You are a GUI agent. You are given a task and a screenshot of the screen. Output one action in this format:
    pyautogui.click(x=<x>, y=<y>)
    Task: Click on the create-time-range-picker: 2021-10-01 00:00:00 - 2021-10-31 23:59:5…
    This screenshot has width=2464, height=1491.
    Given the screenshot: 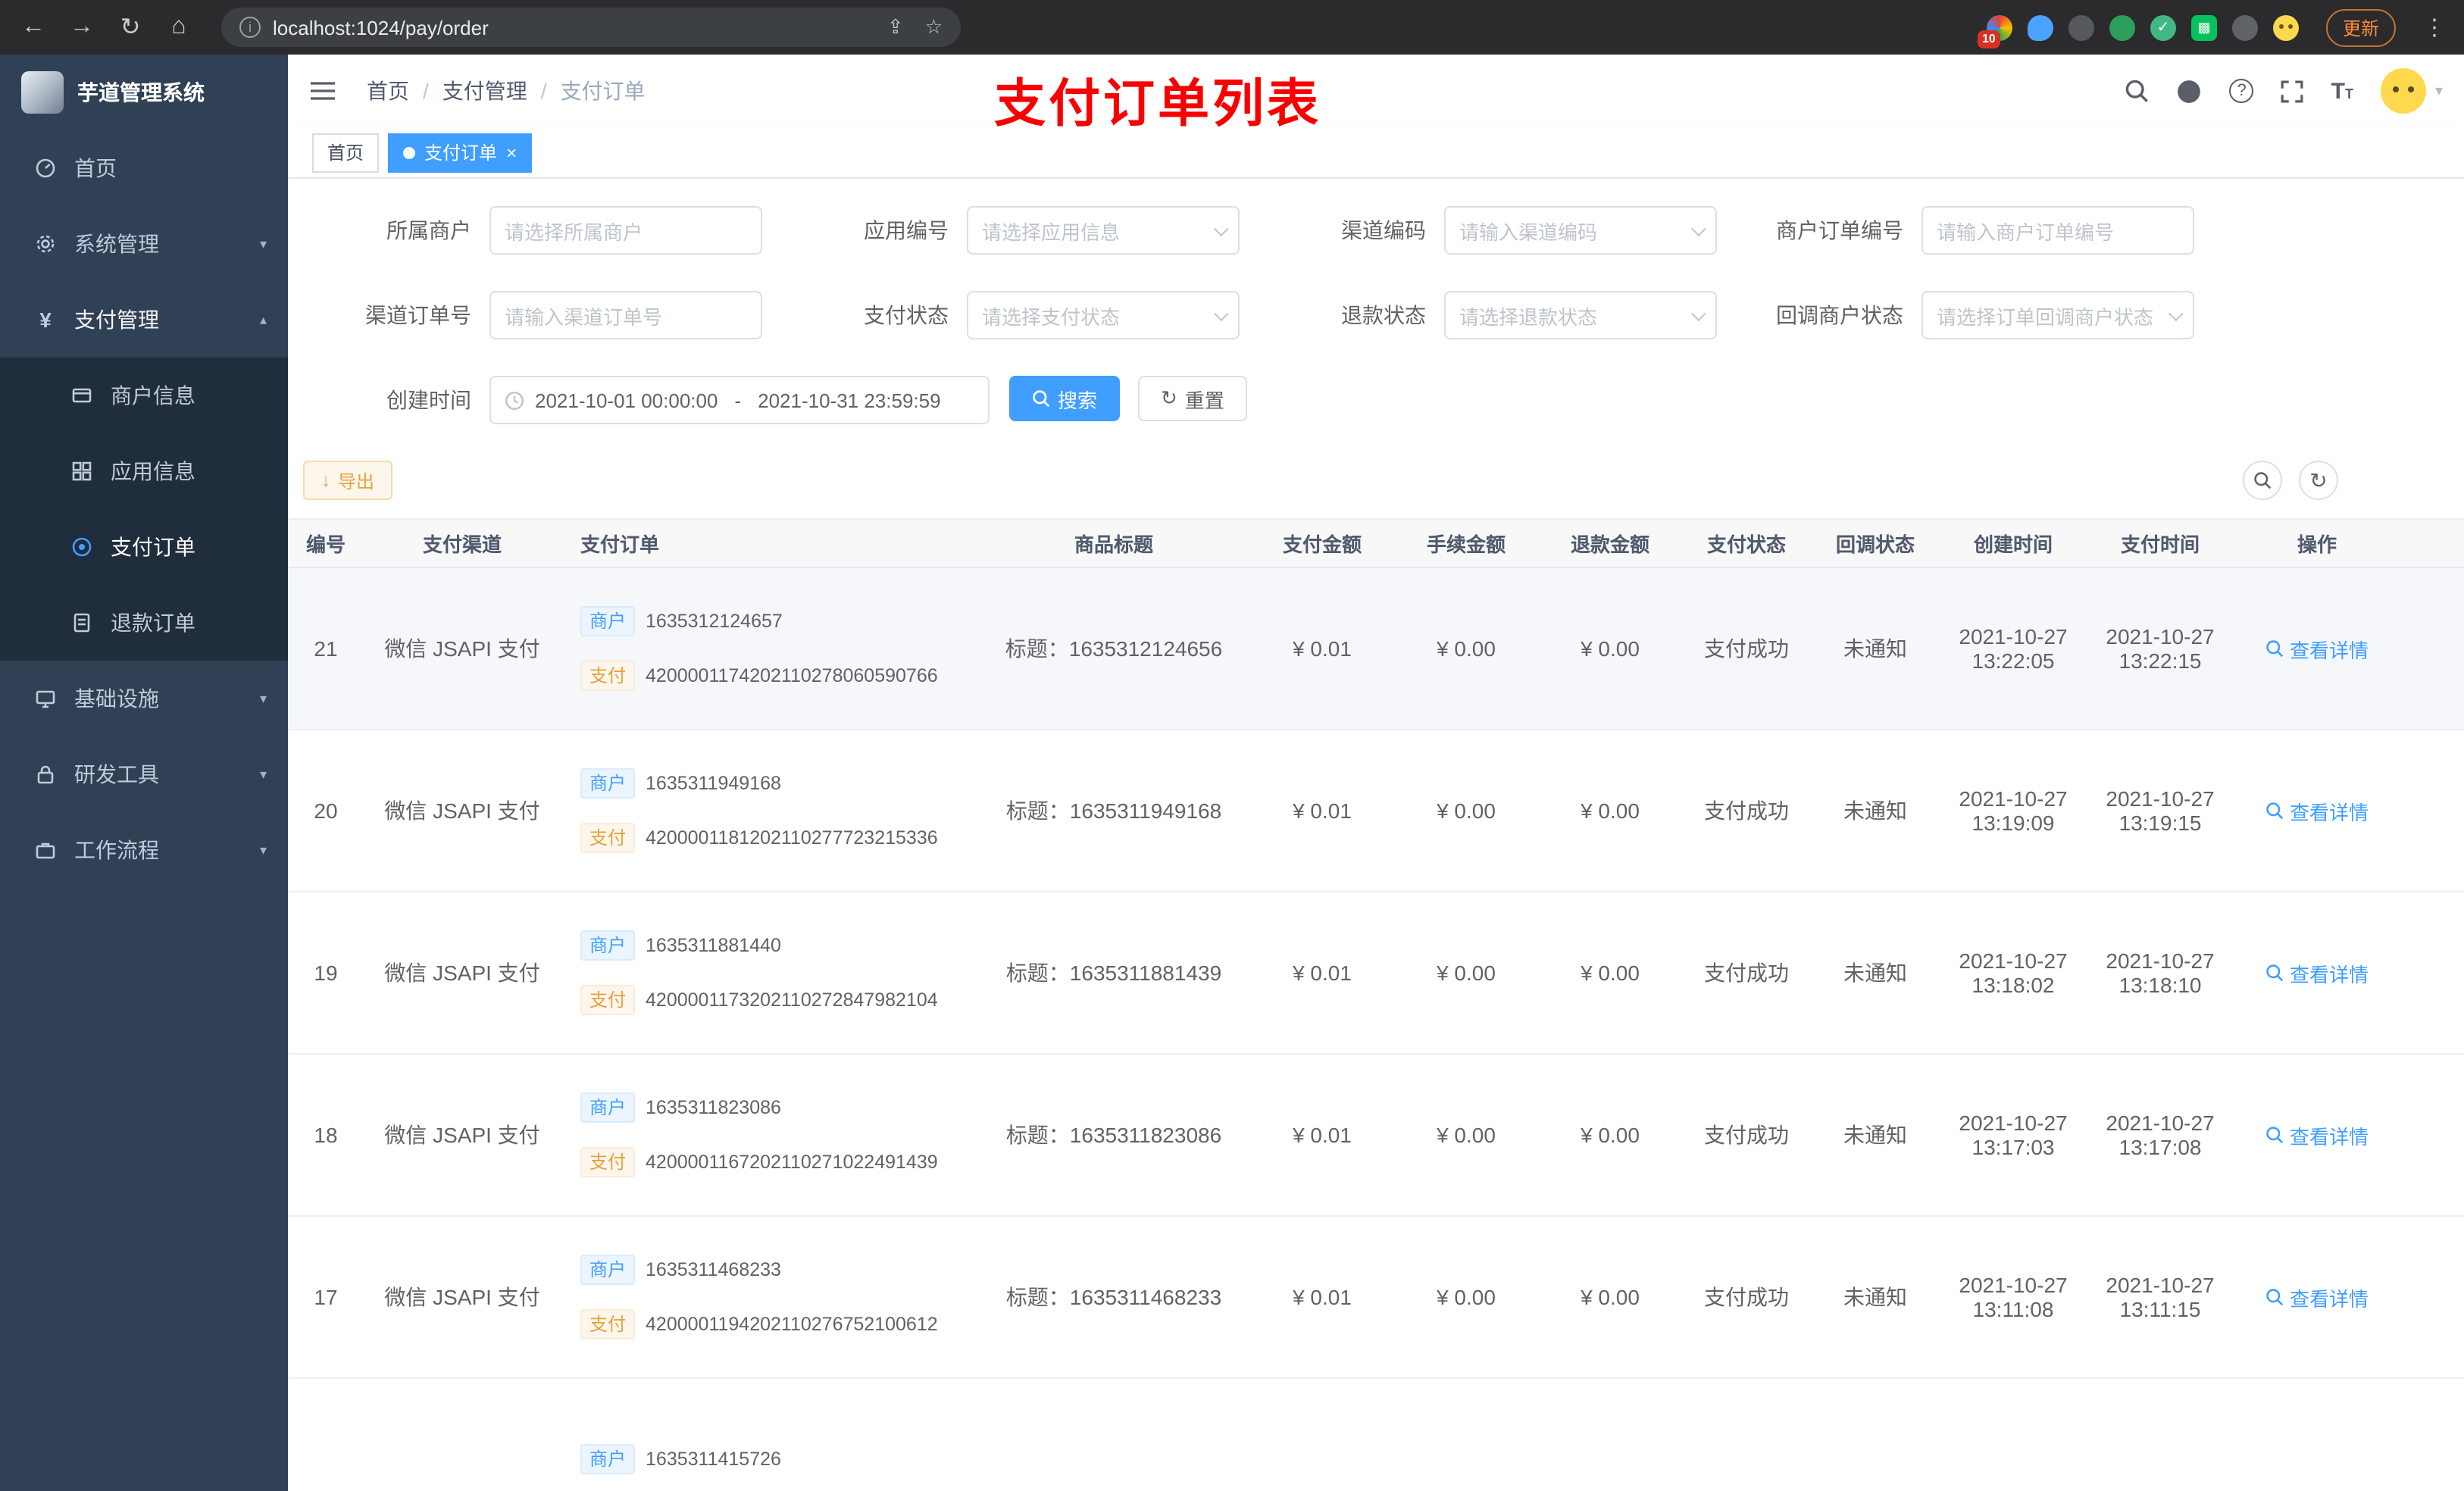 What is the action you would take?
    pyautogui.click(x=739, y=400)
    